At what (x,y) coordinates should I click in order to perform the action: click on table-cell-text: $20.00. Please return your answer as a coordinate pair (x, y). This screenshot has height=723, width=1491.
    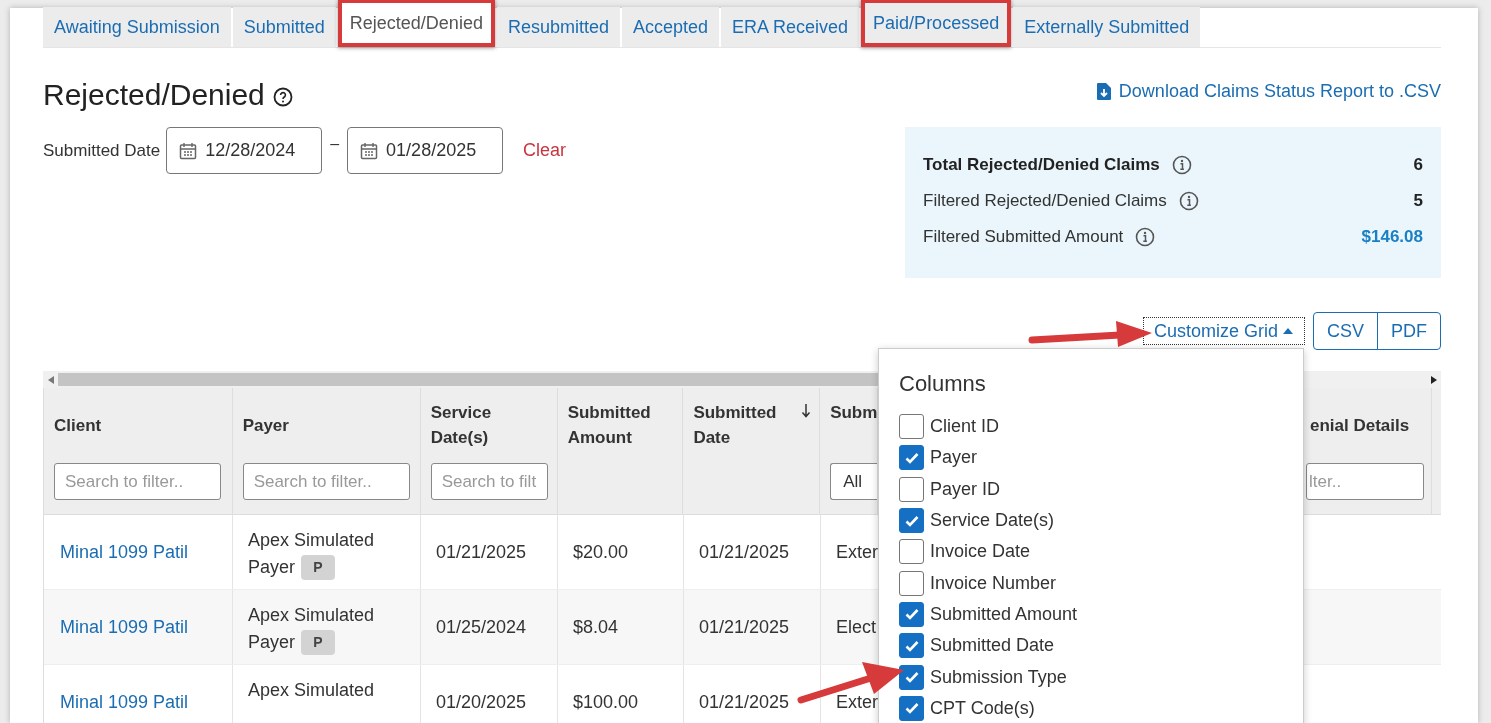
    Looking at the image, I should click on (601, 552).